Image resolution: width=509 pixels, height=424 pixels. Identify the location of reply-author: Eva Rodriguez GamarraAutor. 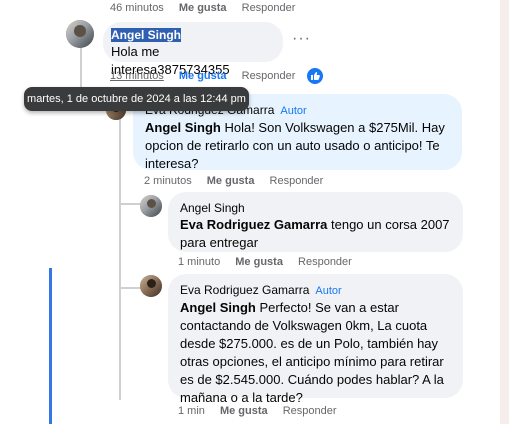
(315, 290).